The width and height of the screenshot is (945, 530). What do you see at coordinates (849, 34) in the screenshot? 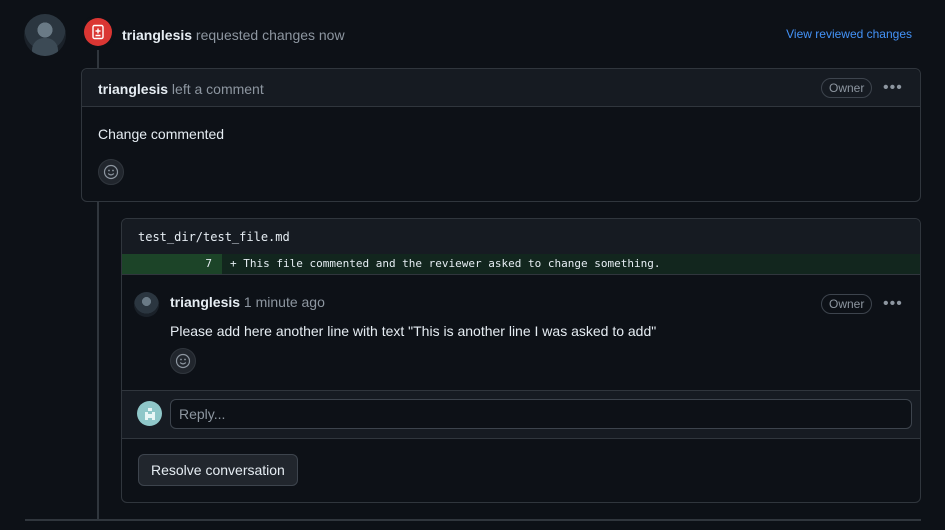
I see `view-reviewed-changes-link: View reviewed changes` at bounding box center [849, 34].